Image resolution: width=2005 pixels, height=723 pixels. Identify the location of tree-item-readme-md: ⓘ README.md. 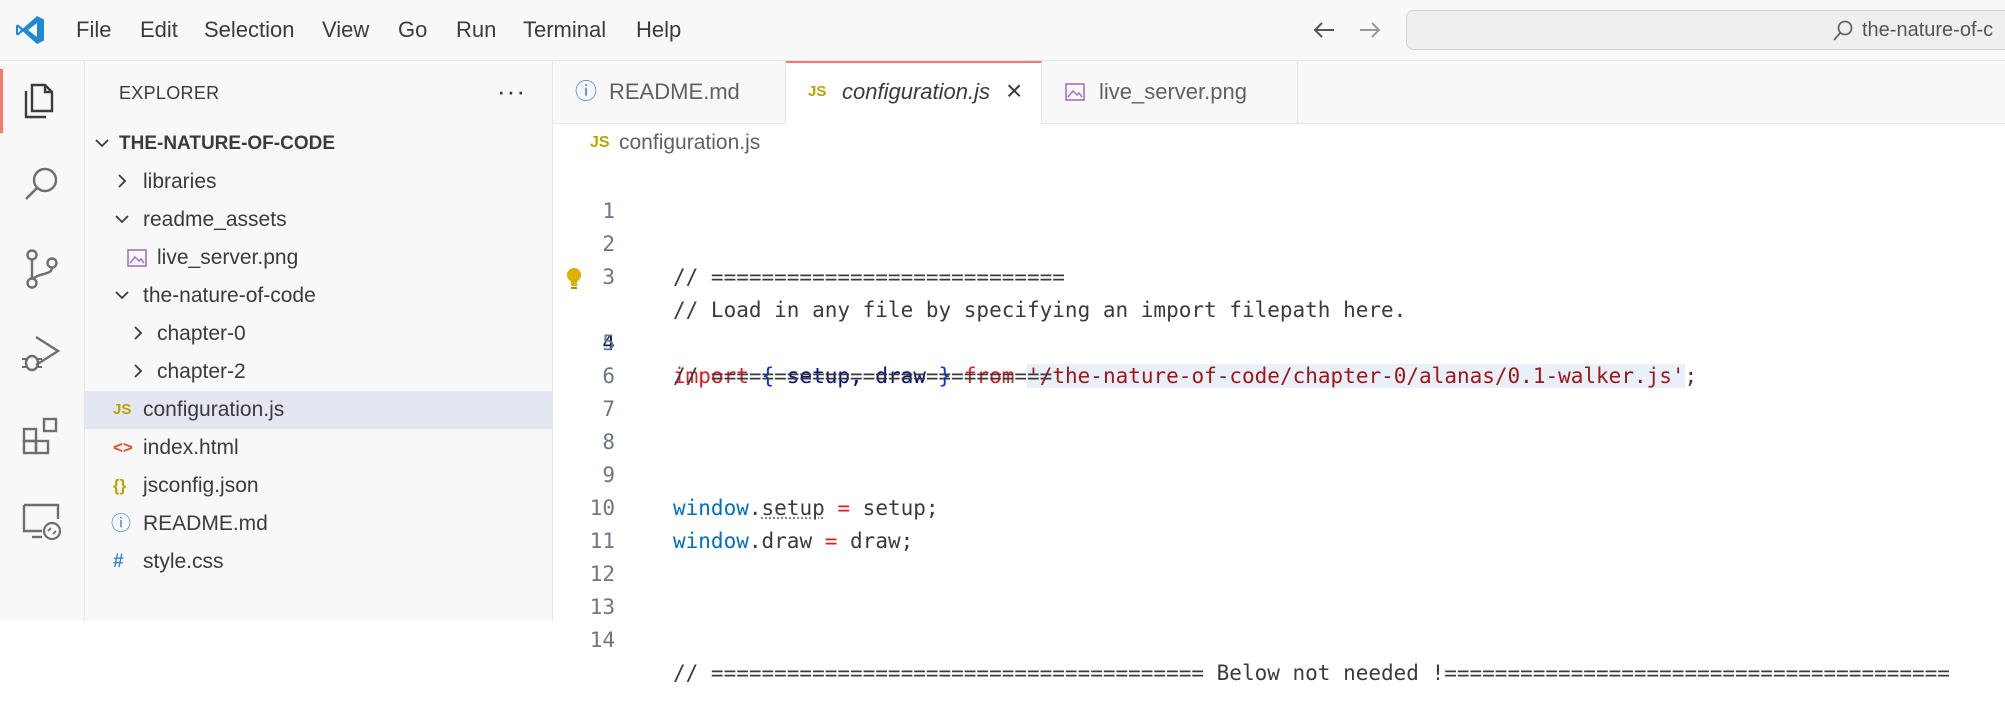
(318, 524).